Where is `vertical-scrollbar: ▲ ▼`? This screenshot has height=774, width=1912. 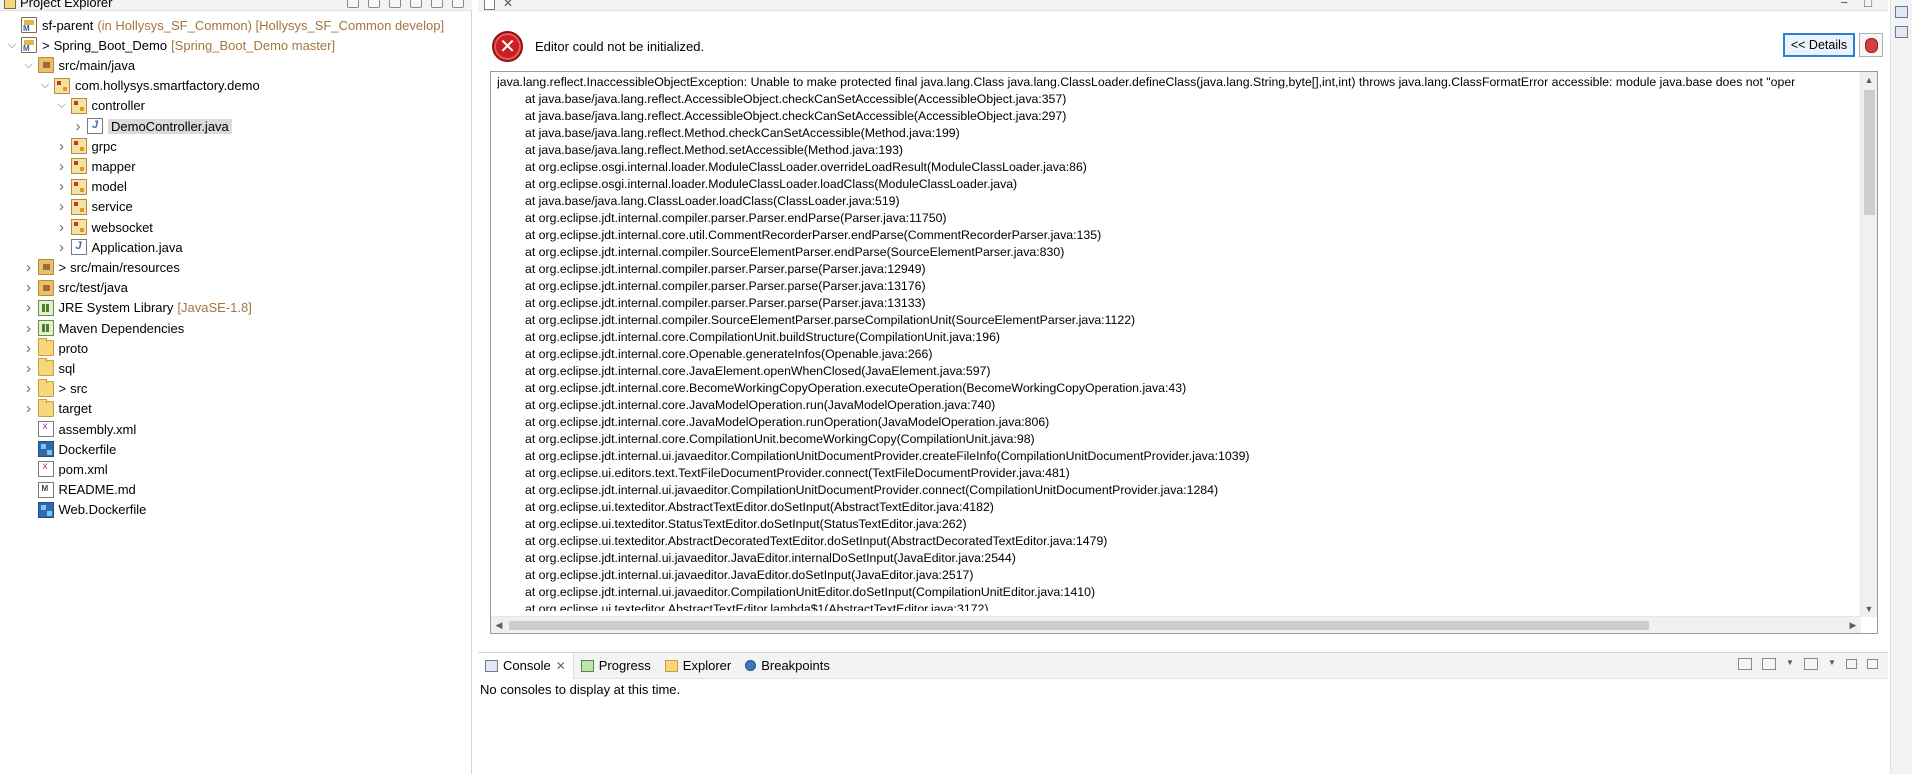 vertical-scrollbar: ▲ ▼ is located at coordinates (1868, 344).